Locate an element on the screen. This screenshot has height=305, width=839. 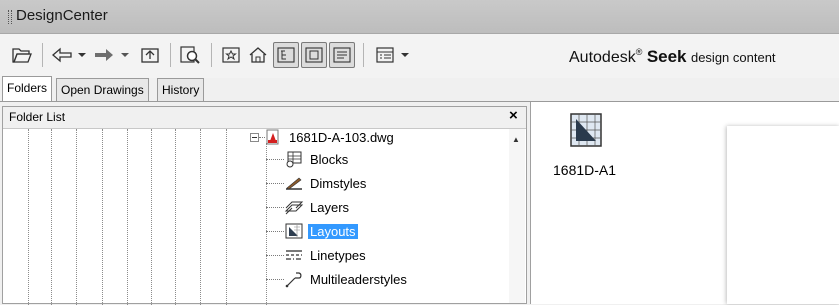
grip-icon is located at coordinates (10, 17).